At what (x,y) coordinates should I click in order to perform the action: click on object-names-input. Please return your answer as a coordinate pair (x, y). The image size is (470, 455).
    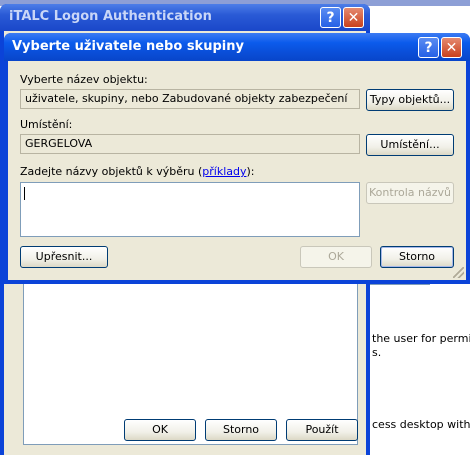
    Looking at the image, I should click on (190, 209).